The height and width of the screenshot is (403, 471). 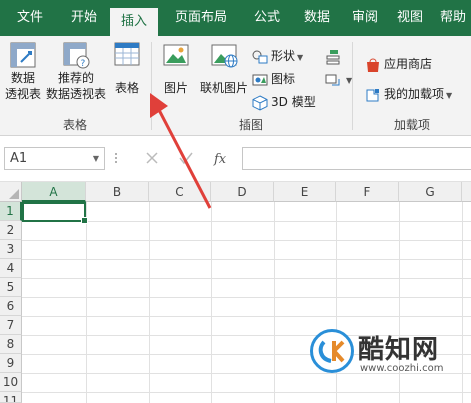 What do you see at coordinates (152, 158) in the screenshot?
I see `cancel-icon` at bounding box center [152, 158].